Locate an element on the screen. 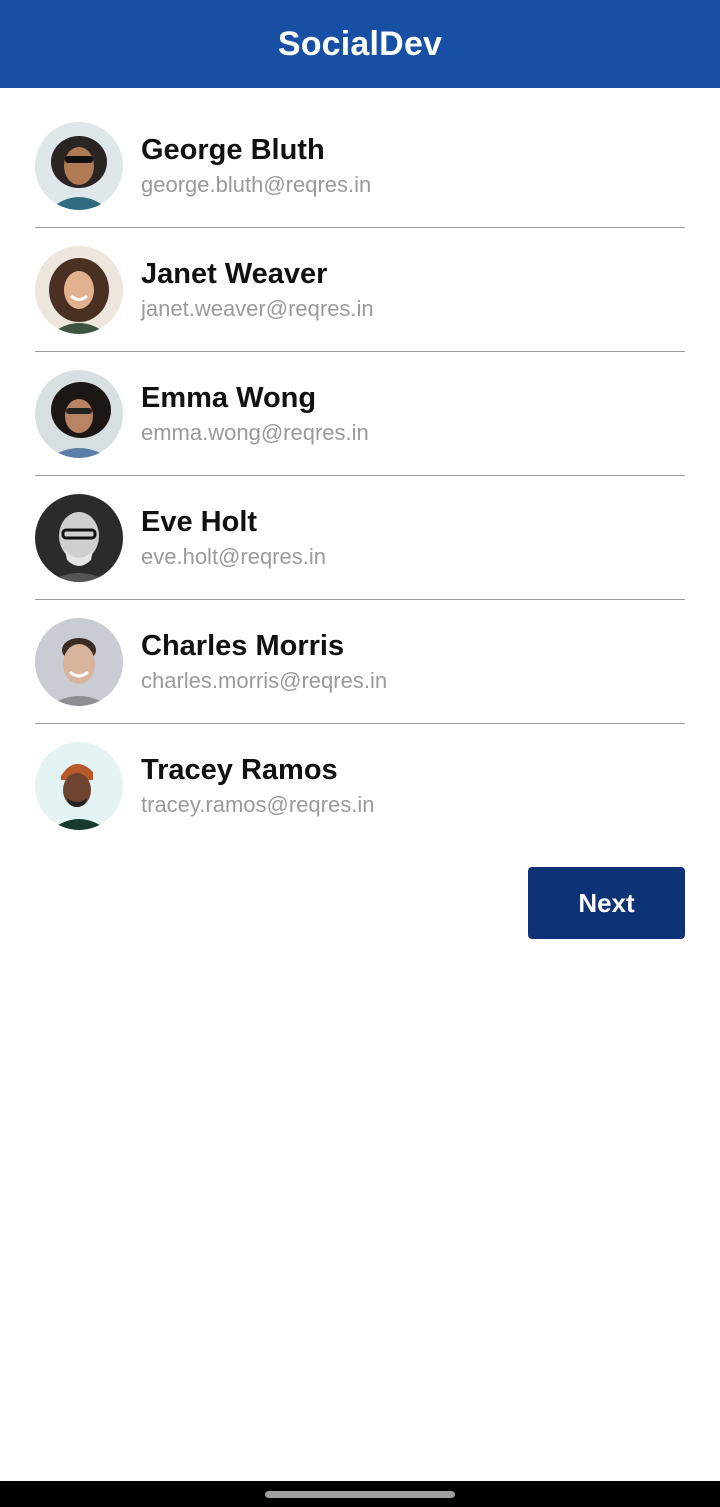 Image resolution: width=720 pixels, height=1507 pixels. system-nav-bar is located at coordinates (360, 1494).